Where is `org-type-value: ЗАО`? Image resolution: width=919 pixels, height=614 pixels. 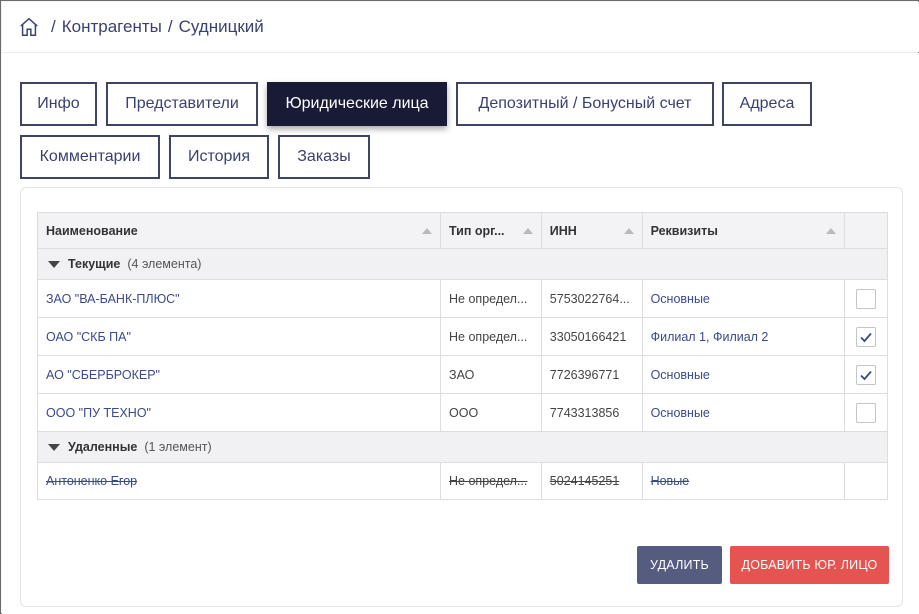 org-type-value: ЗАО is located at coordinates (462, 374).